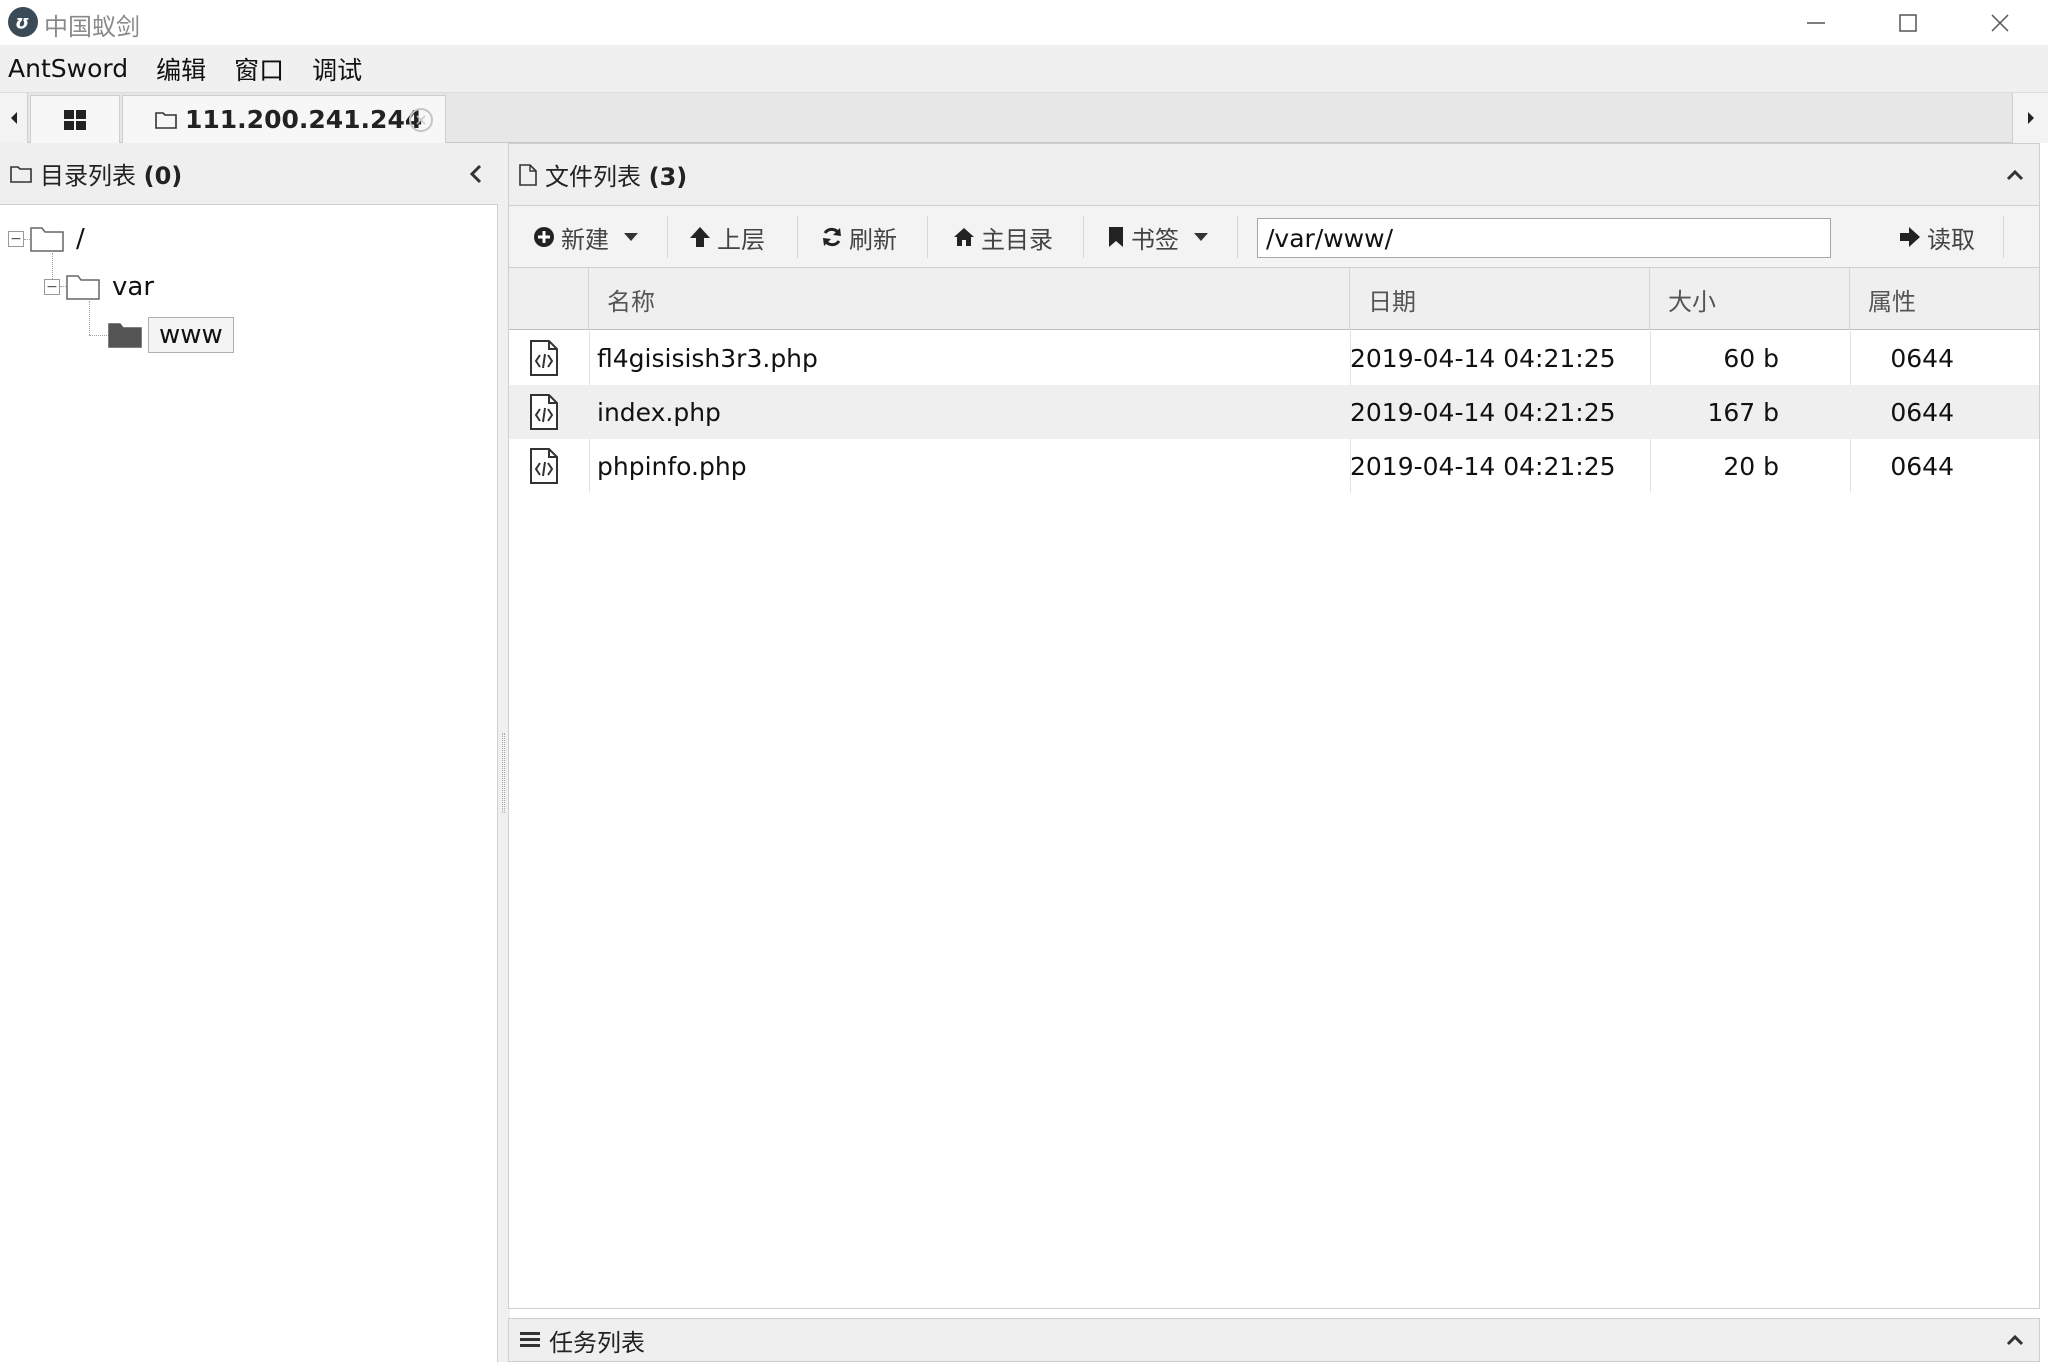 The image size is (2048, 1362). Describe the element at coordinates (1750, 299) in the screenshot. I see `column-header-size: 大小` at that location.